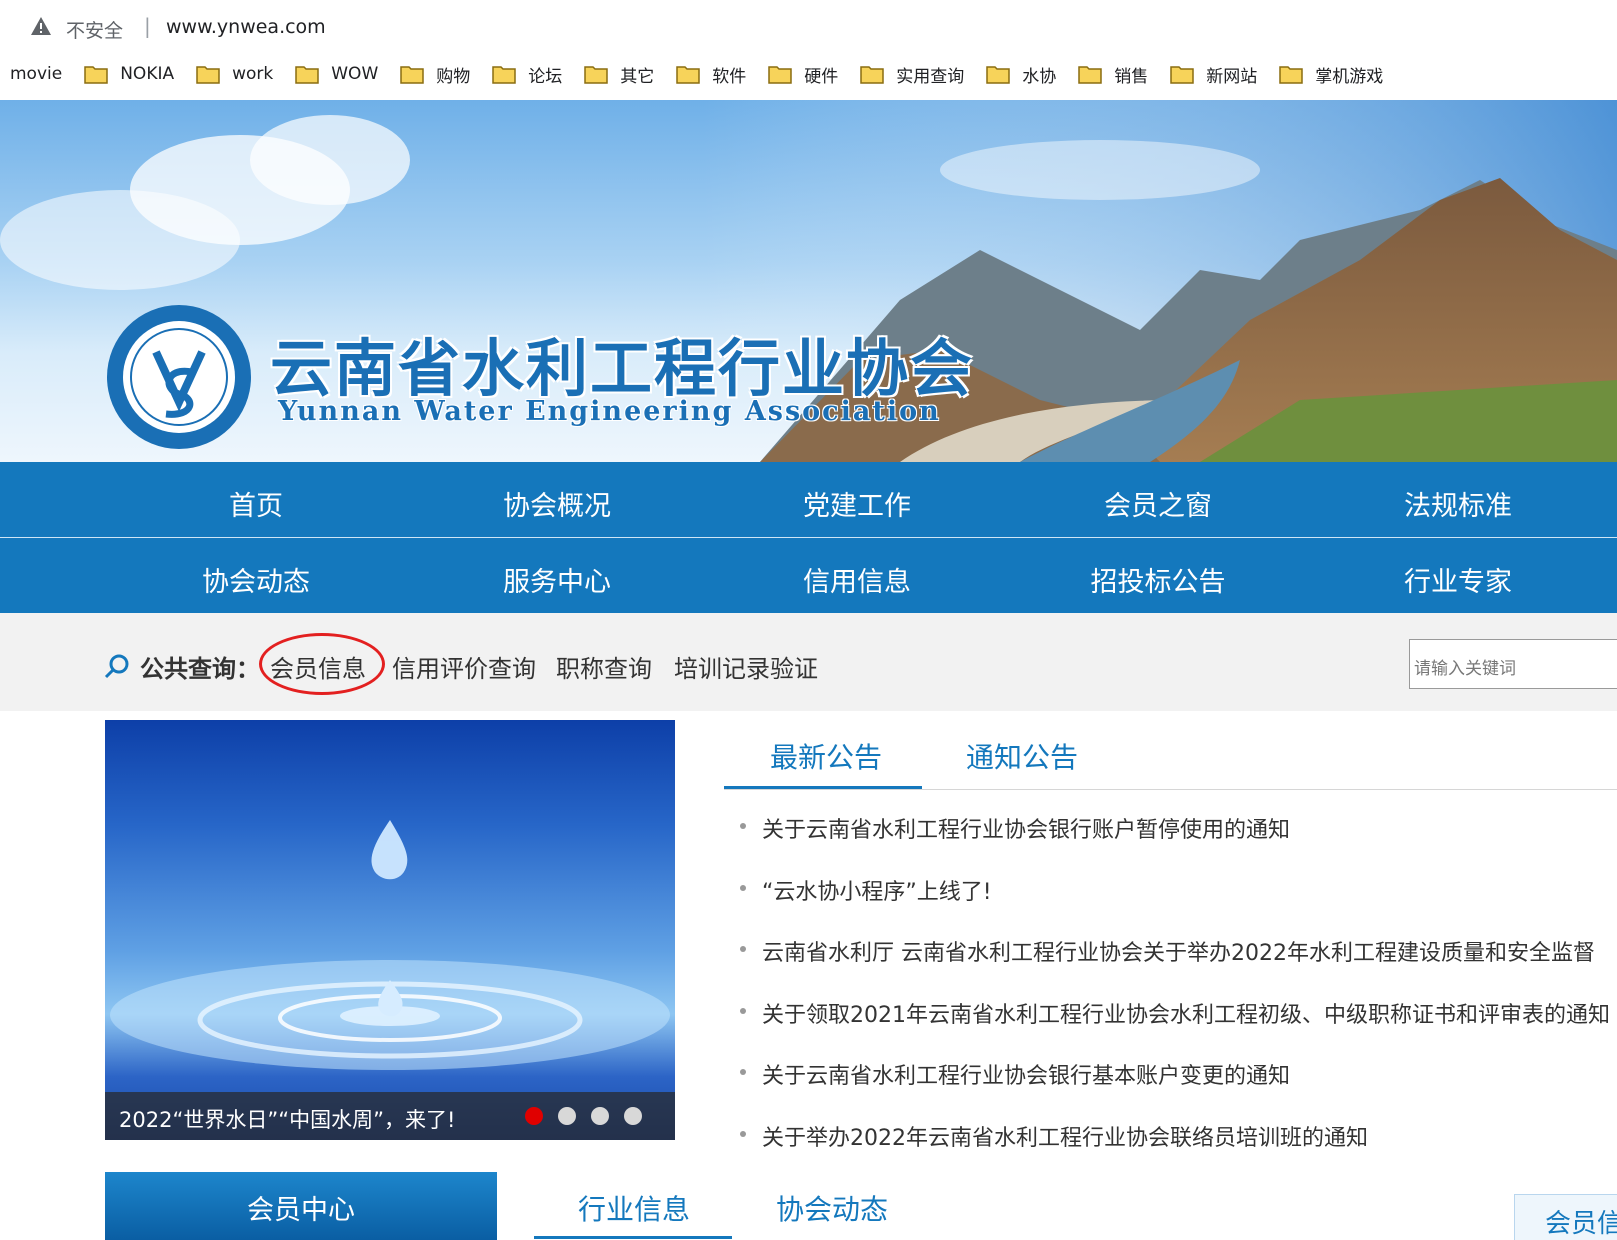 This screenshot has width=1617, height=1240. I want to click on water-drop-image, so click(390, 930).